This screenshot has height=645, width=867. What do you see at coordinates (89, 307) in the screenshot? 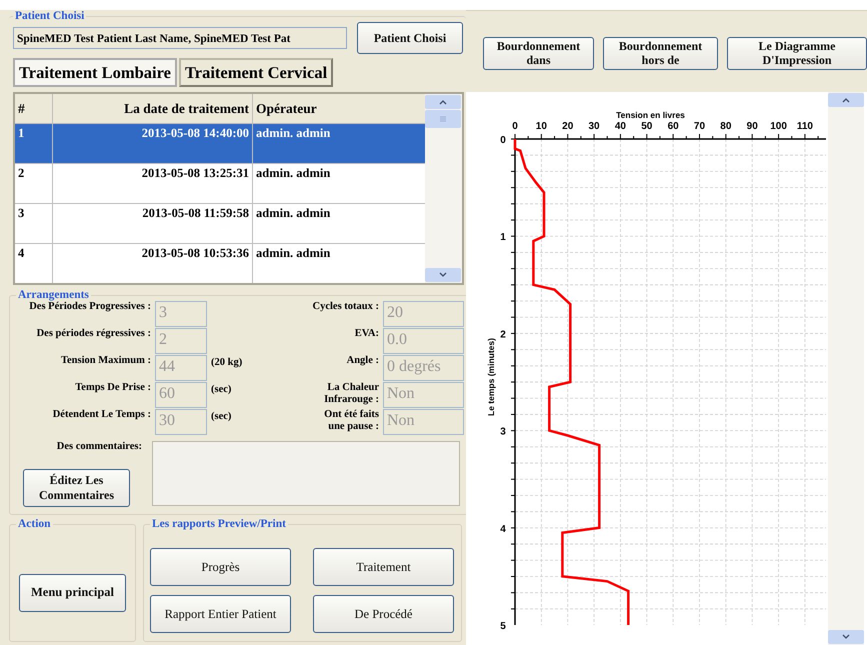
I see `field-label: Des Périodes Progressives :` at bounding box center [89, 307].